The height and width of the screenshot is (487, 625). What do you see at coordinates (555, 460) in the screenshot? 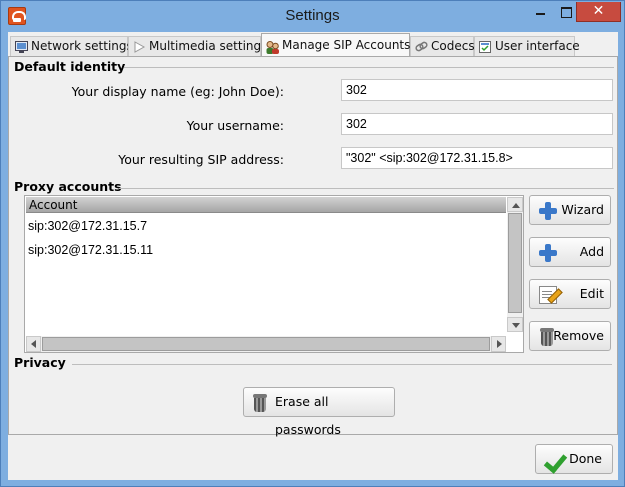
I see `checkmark-icon` at bounding box center [555, 460].